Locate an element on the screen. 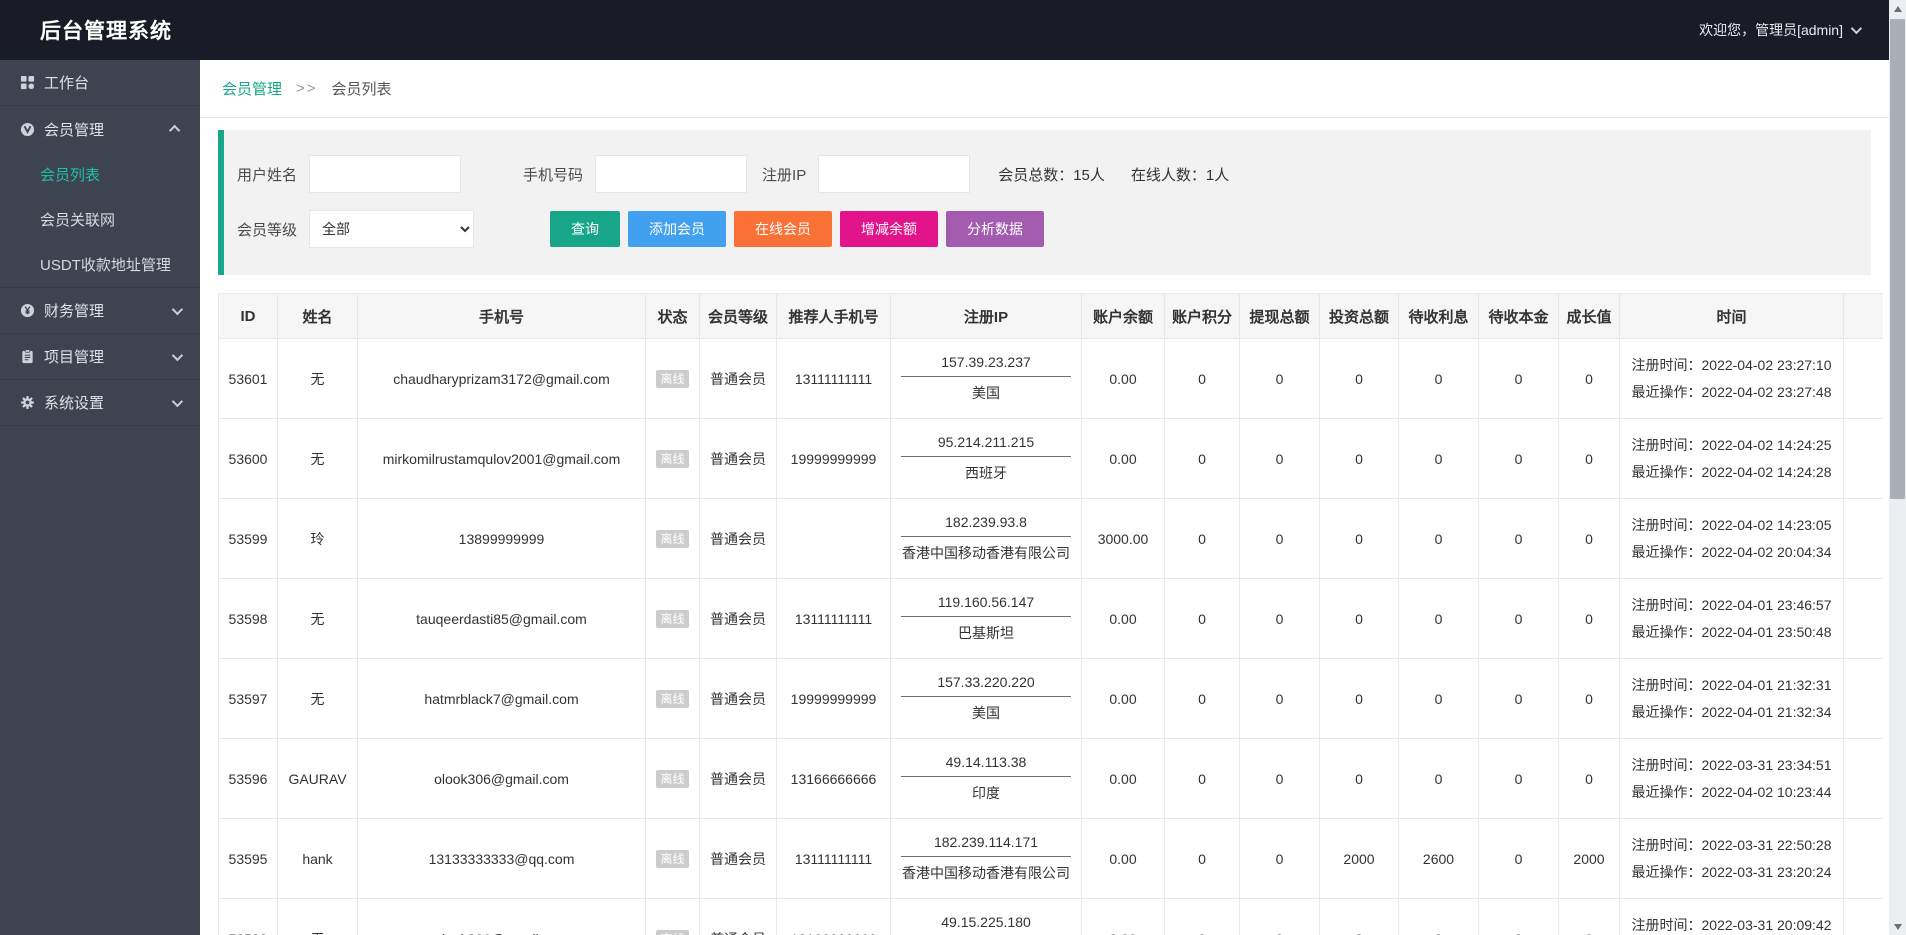 This screenshot has height=935, width=1906. username-input is located at coordinates (385, 174).